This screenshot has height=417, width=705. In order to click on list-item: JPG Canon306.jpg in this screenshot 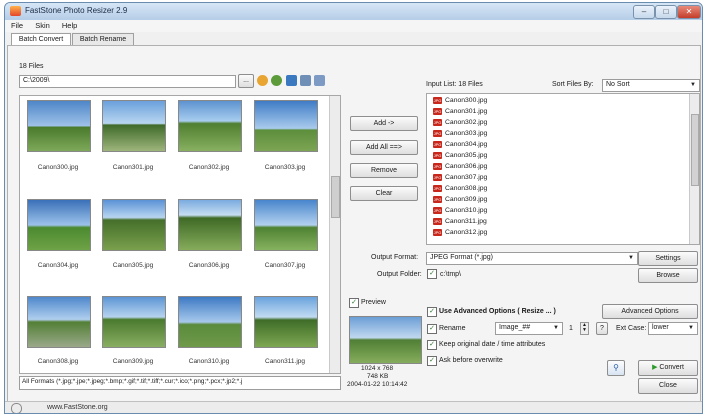, I will do `click(460, 167)`.